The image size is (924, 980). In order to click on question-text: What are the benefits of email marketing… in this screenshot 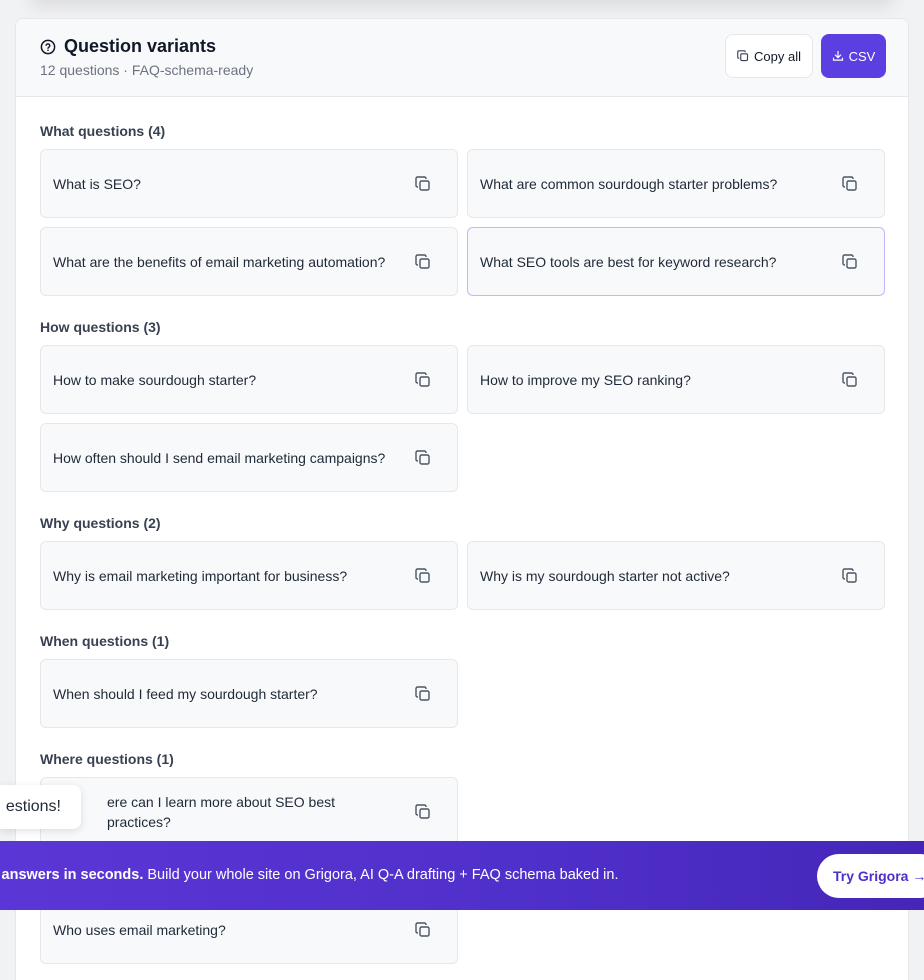, I will do `click(219, 261)`.